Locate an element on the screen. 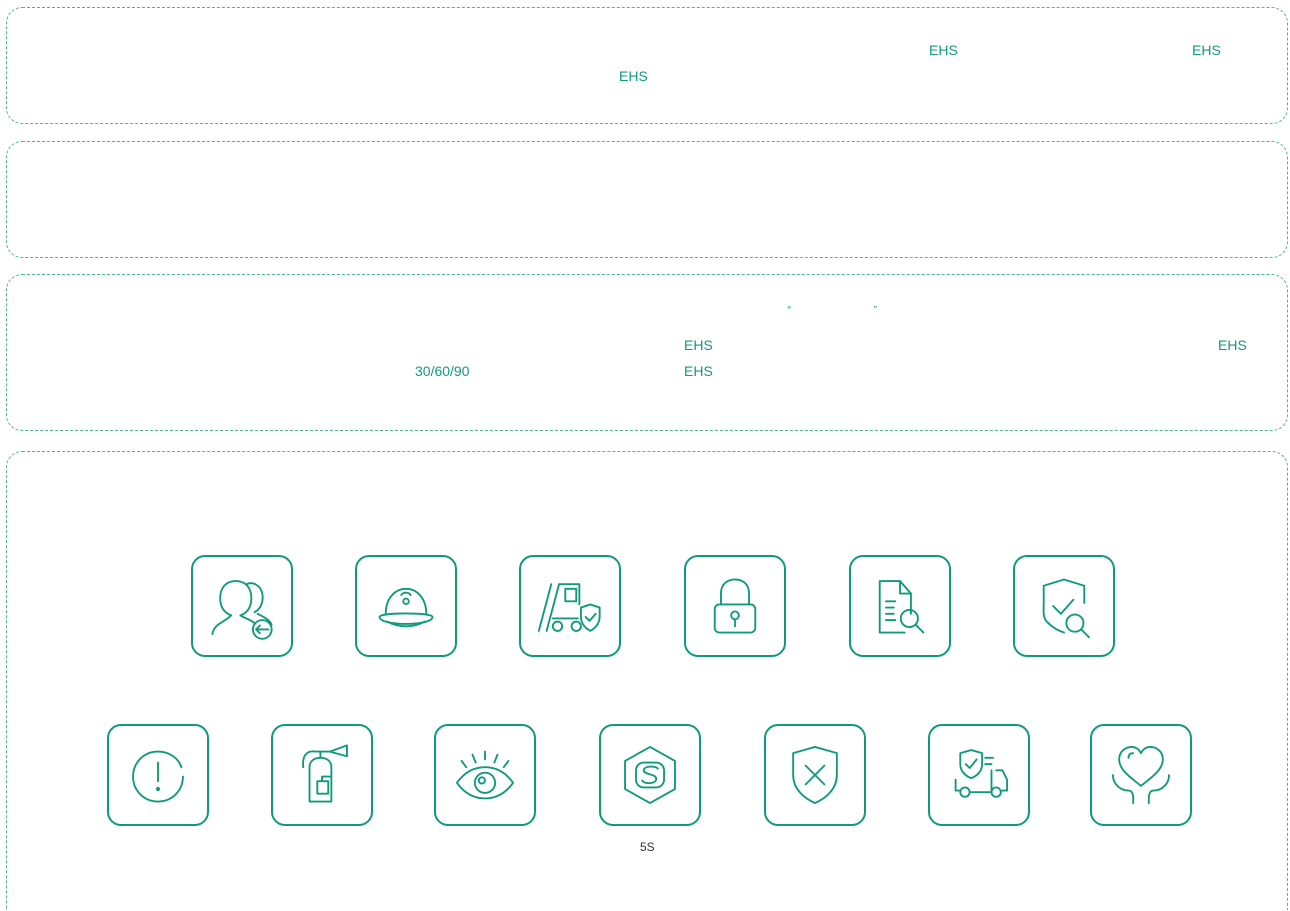 This screenshot has height=911, width=1290. shield-check-search-icon is located at coordinates (1066, 608).